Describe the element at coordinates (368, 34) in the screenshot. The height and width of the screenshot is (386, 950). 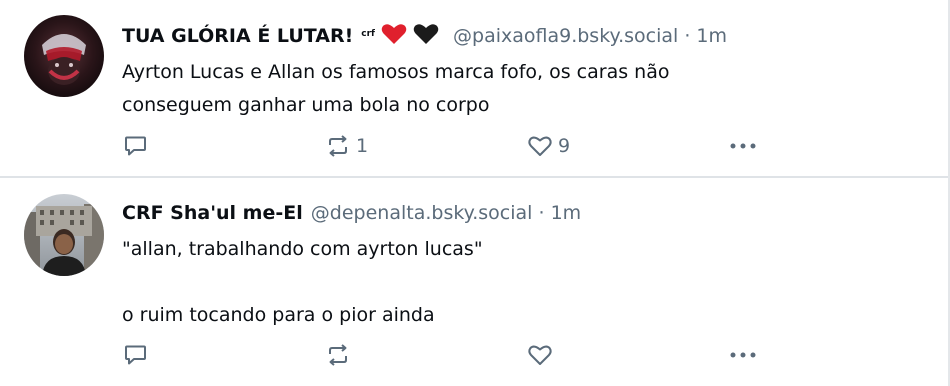
I see `crf-badge: crf` at that location.